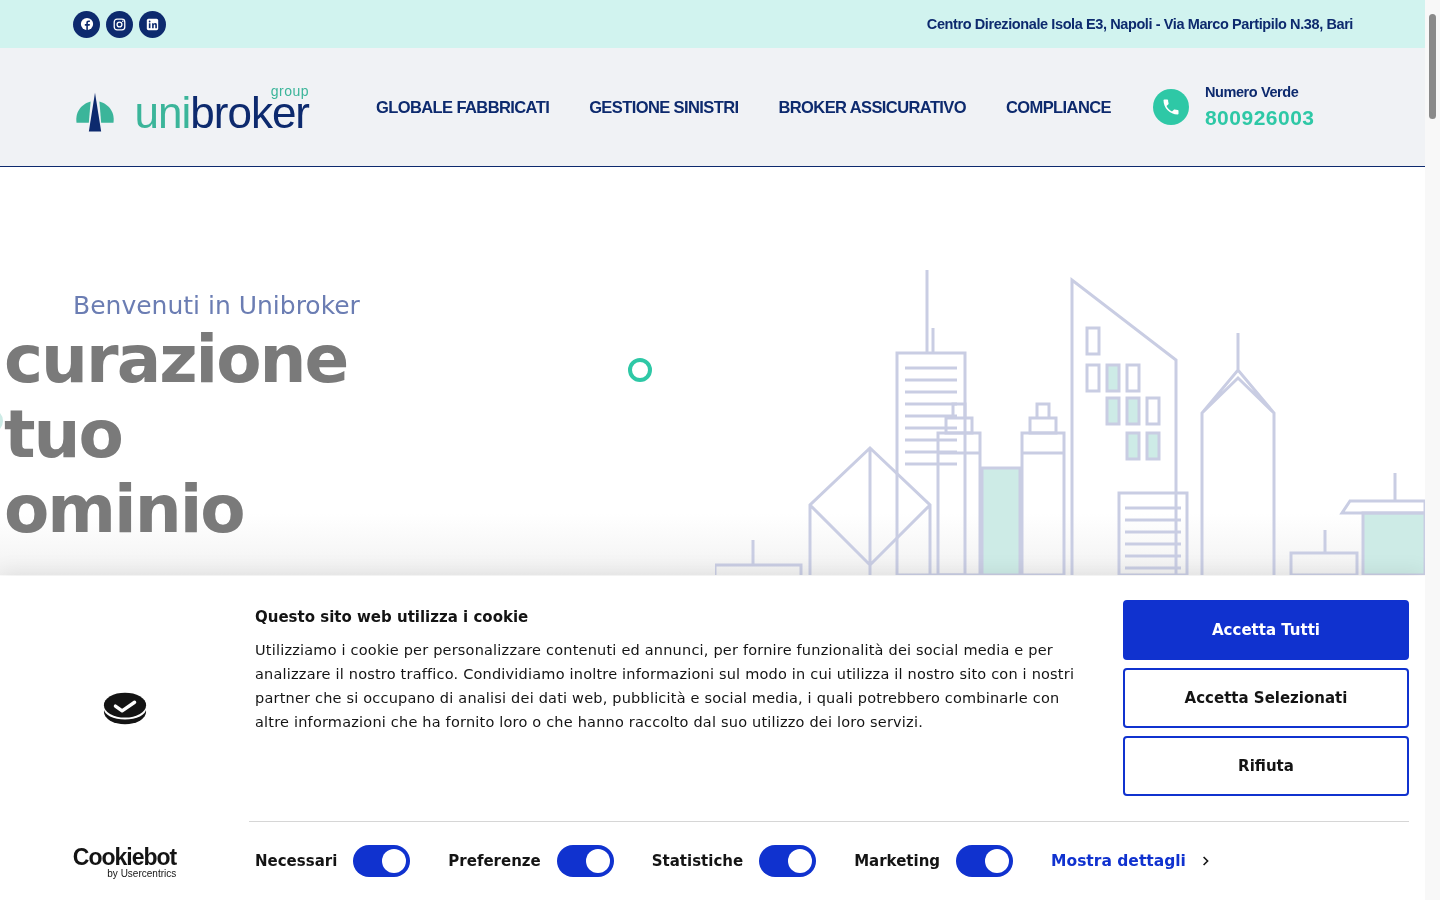 Image resolution: width=1440 pixels, height=900 pixels. What do you see at coordinates (1205, 861) in the screenshot?
I see `chevron-right-icon` at bounding box center [1205, 861].